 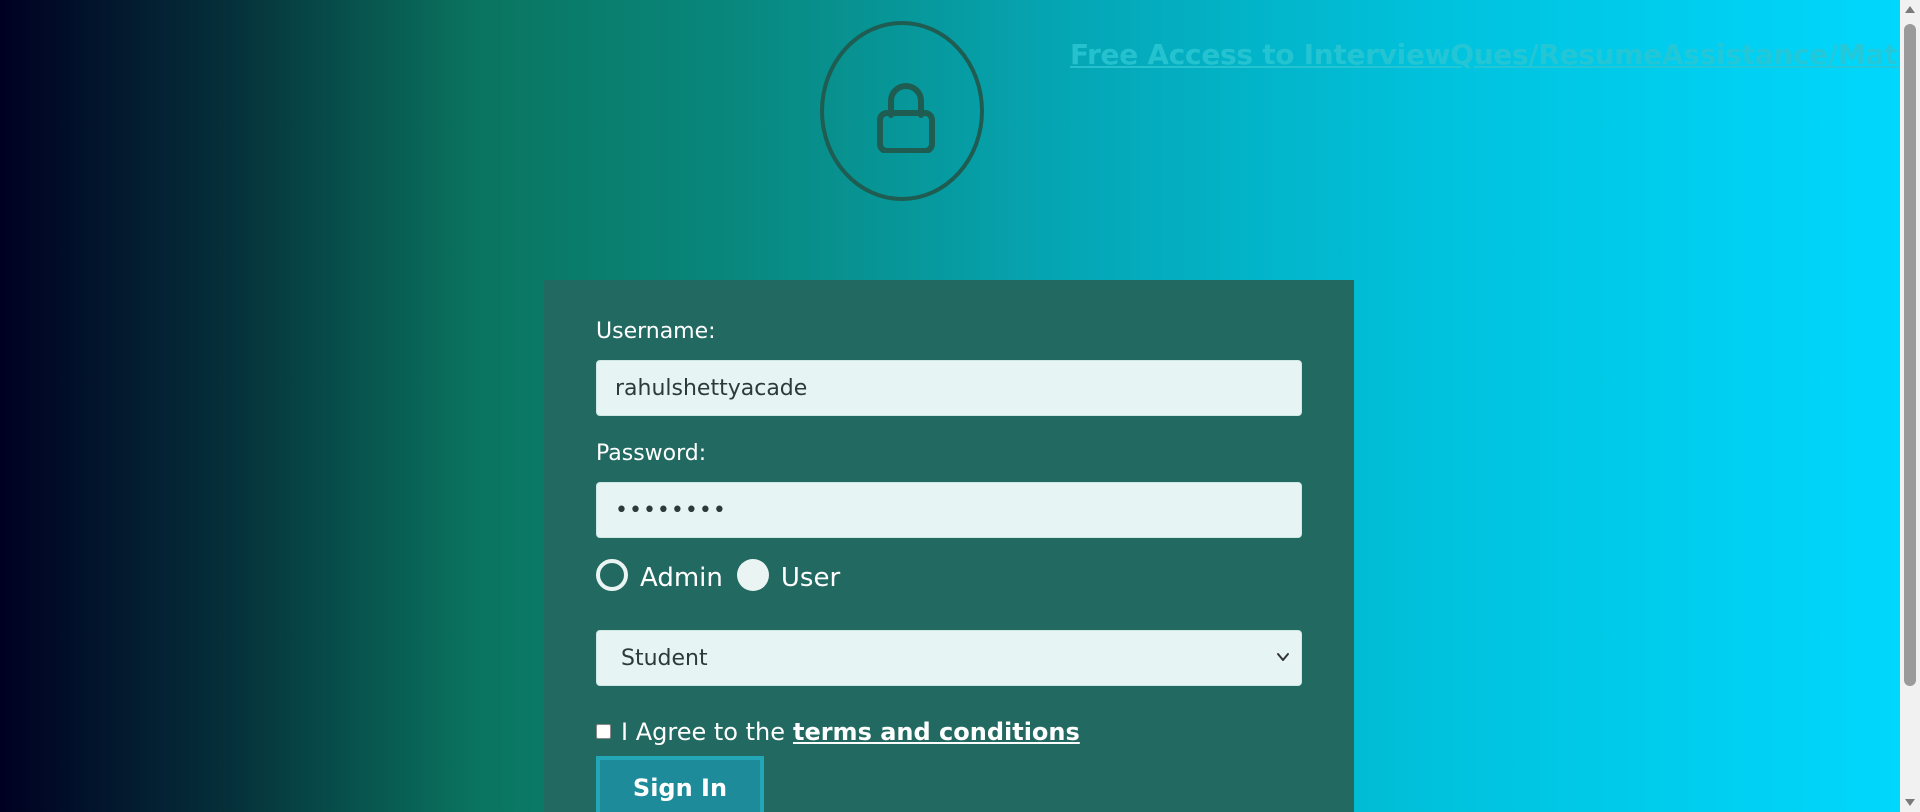 I want to click on username-input, so click(x=949, y=388).